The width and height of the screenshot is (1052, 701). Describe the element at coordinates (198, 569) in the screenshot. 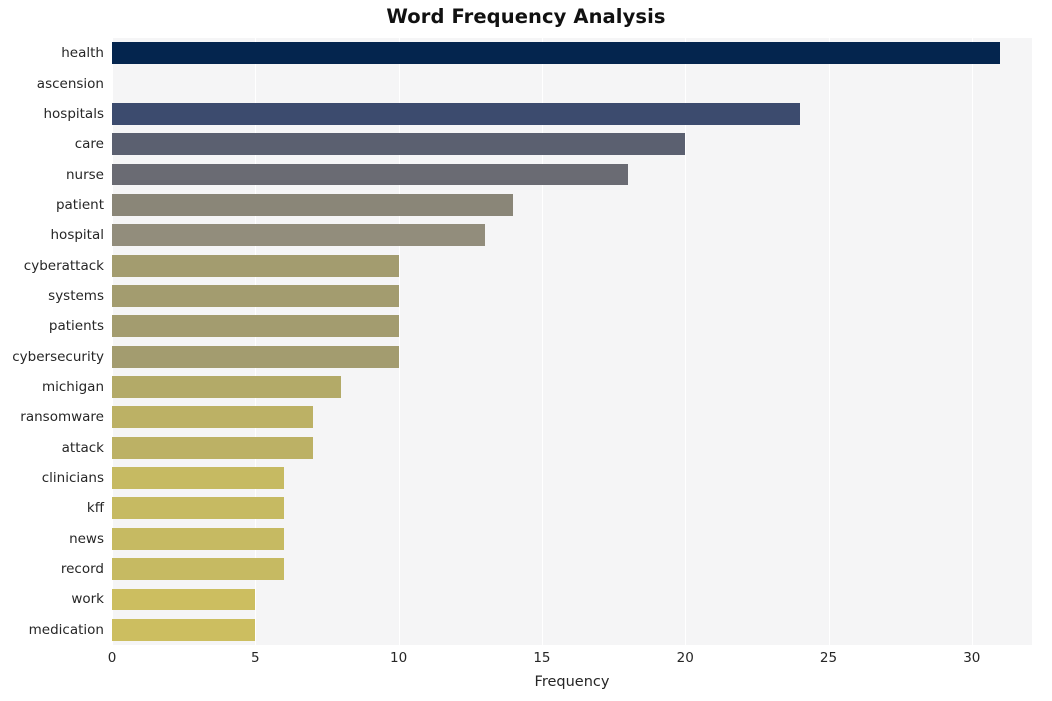

I see `bar-record` at that location.